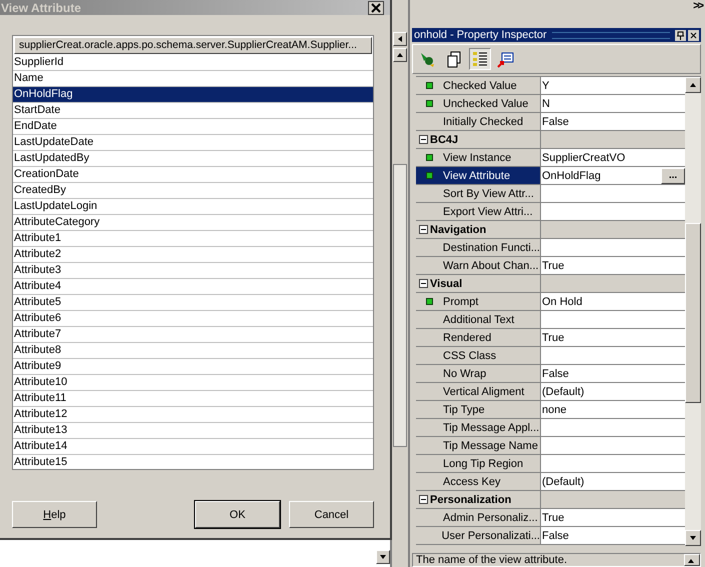 This screenshot has height=567, width=705. What do you see at coordinates (193, 207) in the screenshot?
I see `list-item: LastUpdateLogin` at bounding box center [193, 207].